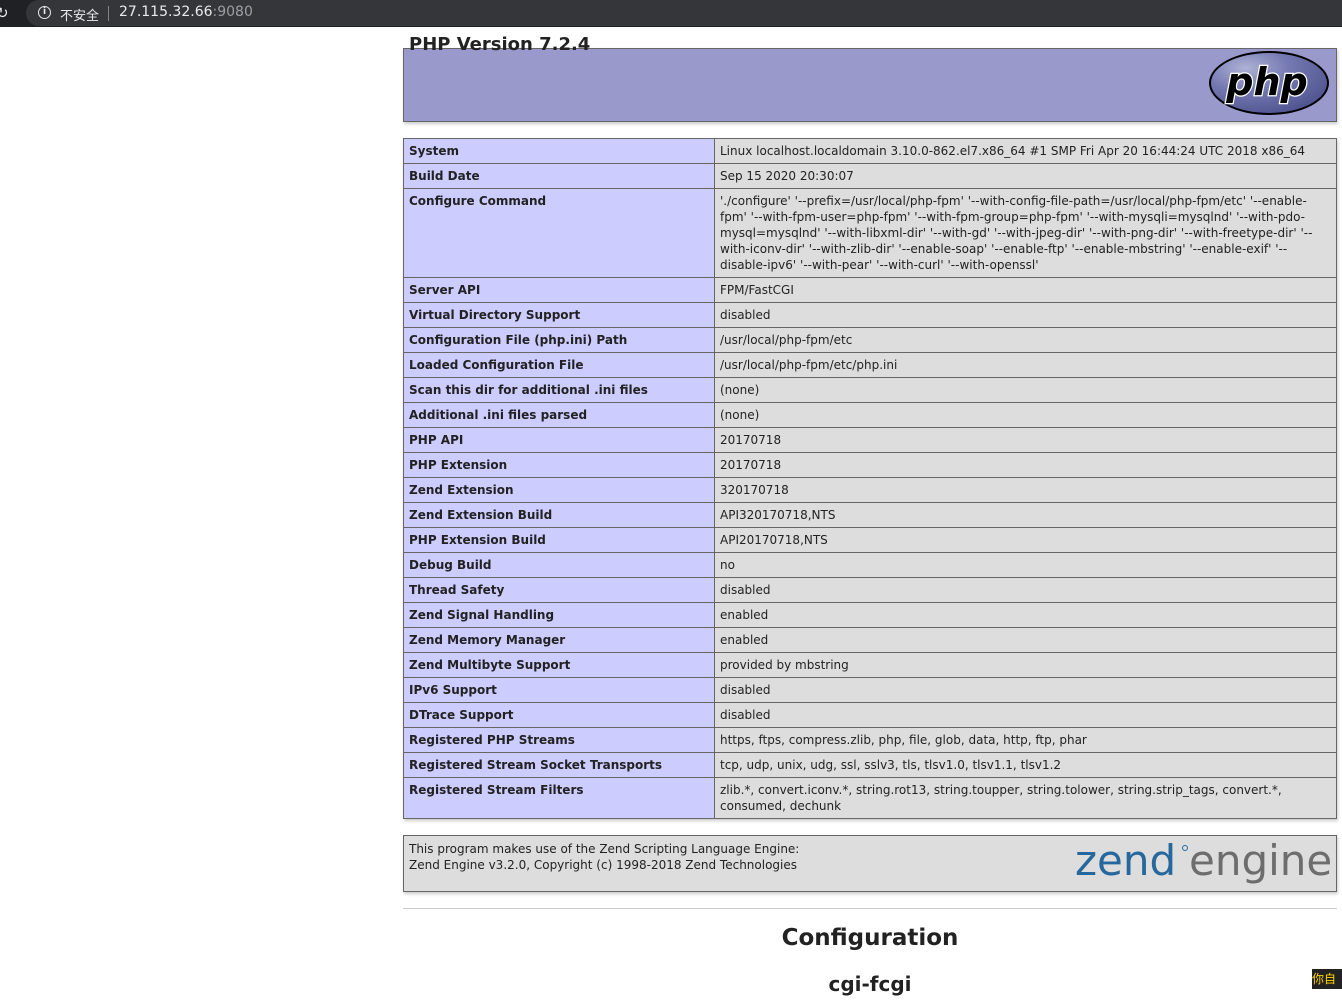 Image resolution: width=1342 pixels, height=1000 pixels. I want to click on info-value: Sep 15 2020 20:30:07, so click(1025, 176).